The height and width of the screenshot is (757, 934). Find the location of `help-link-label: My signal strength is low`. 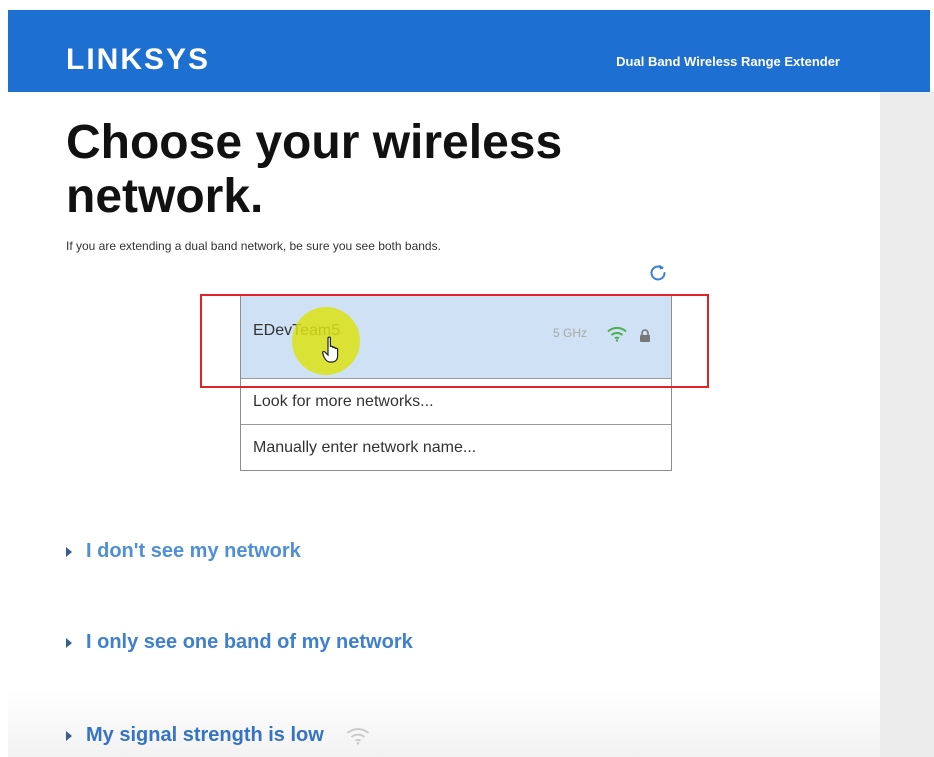

help-link-label: My signal strength is low is located at coordinates (205, 735).